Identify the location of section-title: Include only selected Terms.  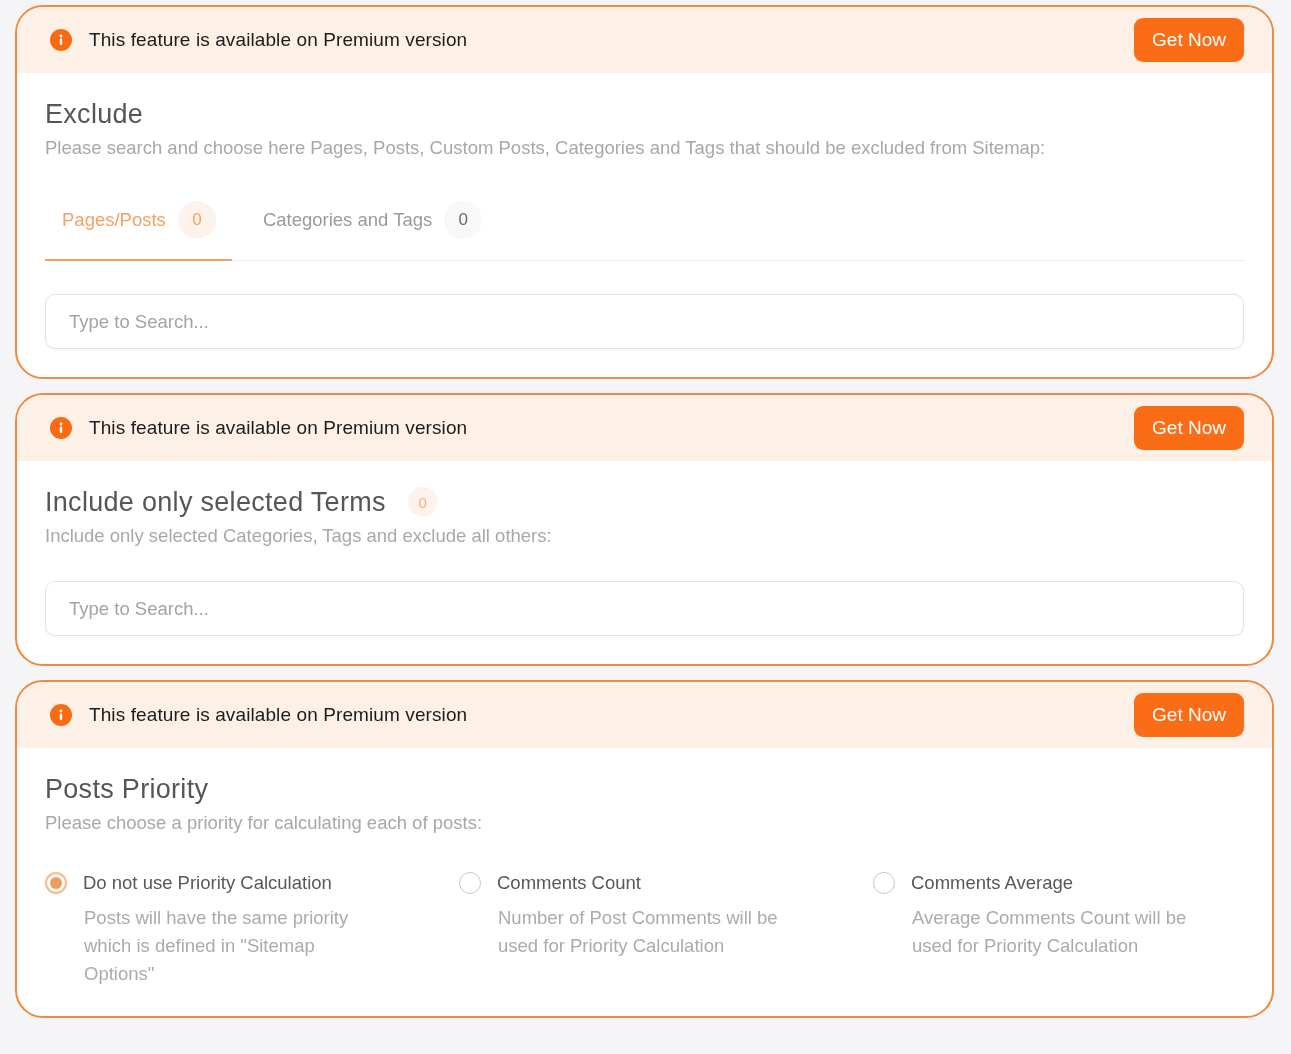
(215, 502).